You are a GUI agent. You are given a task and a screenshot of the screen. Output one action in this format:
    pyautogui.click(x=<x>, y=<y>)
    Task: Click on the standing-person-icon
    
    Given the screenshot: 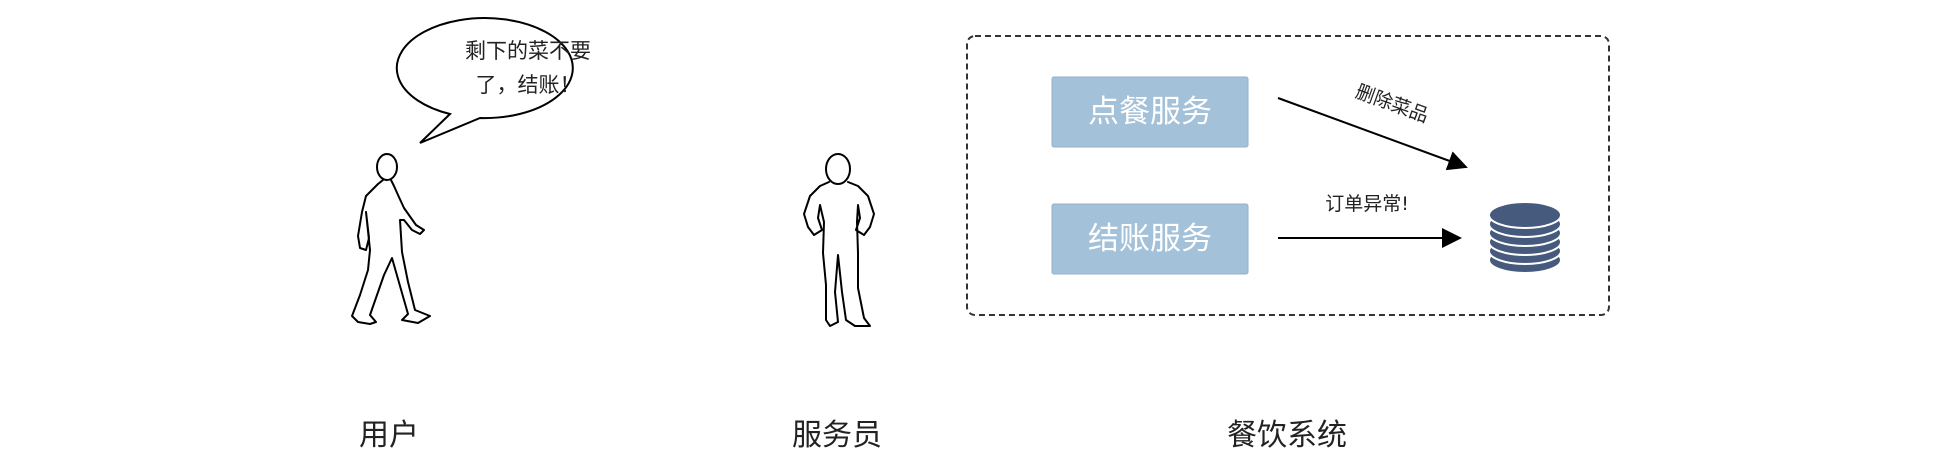 What is the action you would take?
    pyautogui.click(x=839, y=240)
    